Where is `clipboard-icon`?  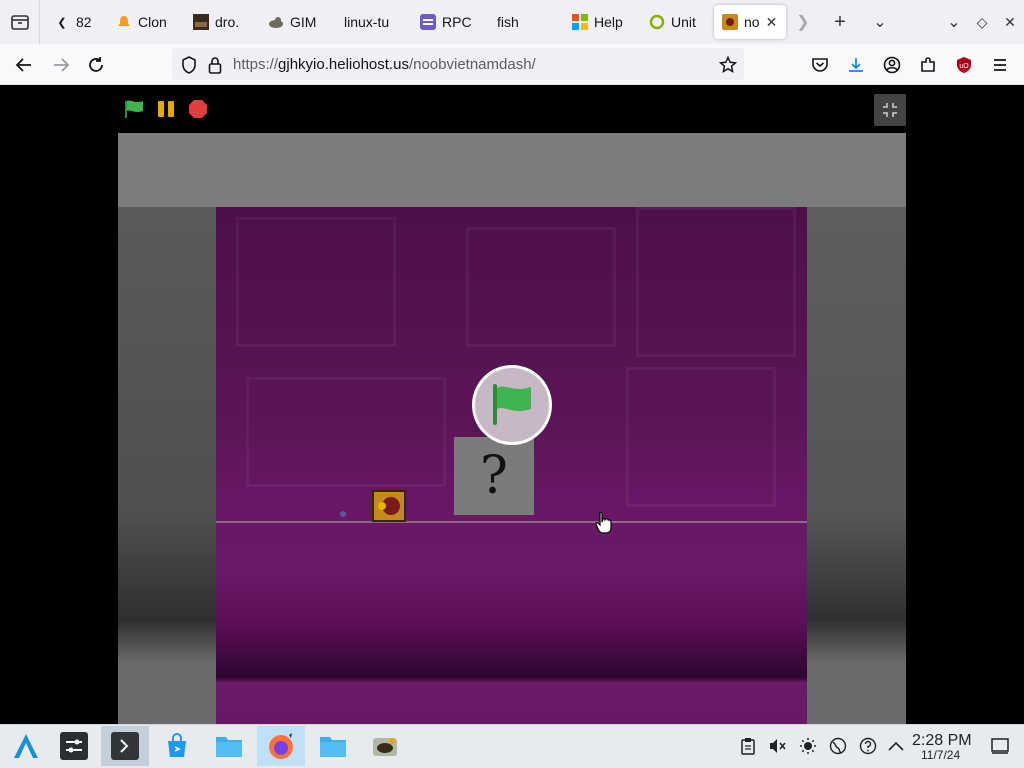
clipboard-icon is located at coordinates (748, 746).